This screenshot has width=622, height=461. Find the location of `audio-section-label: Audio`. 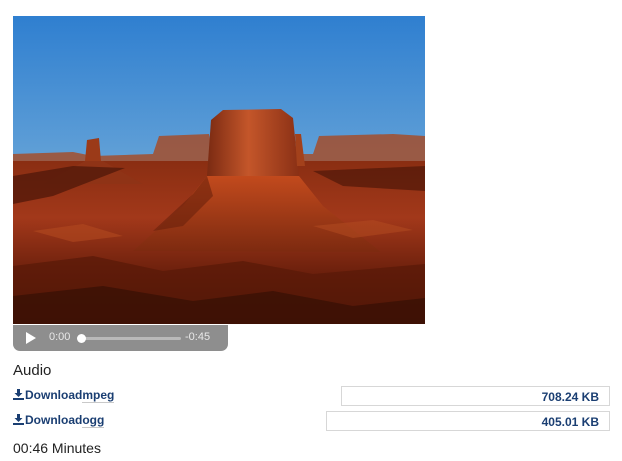

audio-section-label: Audio is located at coordinates (32, 370).